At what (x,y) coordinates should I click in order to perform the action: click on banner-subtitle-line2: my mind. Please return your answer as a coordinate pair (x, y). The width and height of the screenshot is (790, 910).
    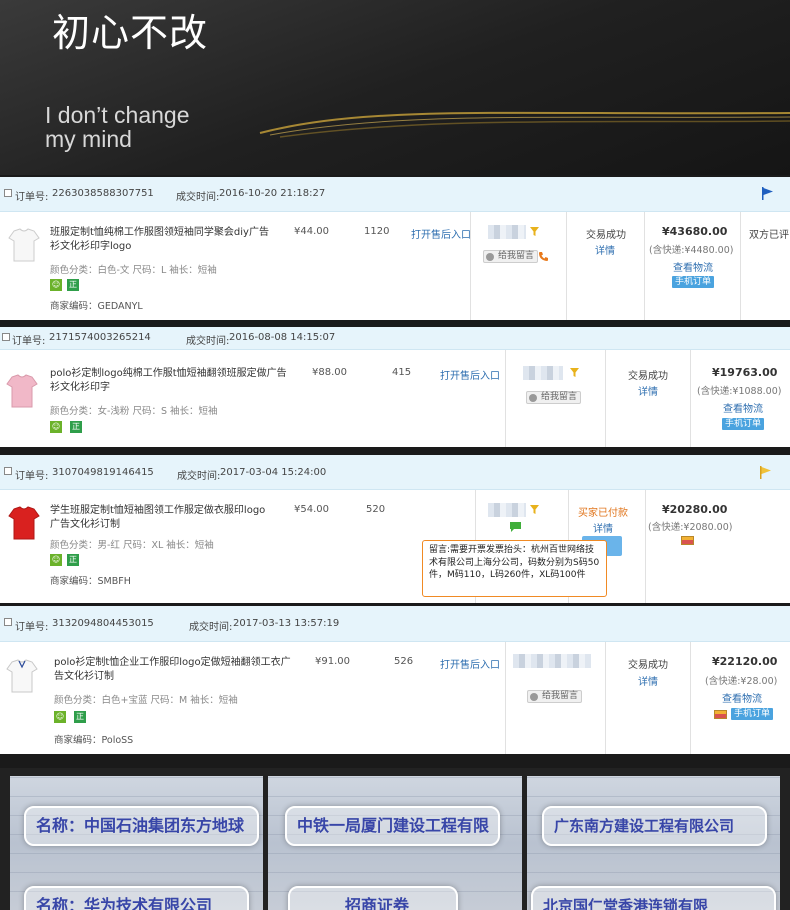
    Looking at the image, I should click on (88, 139).